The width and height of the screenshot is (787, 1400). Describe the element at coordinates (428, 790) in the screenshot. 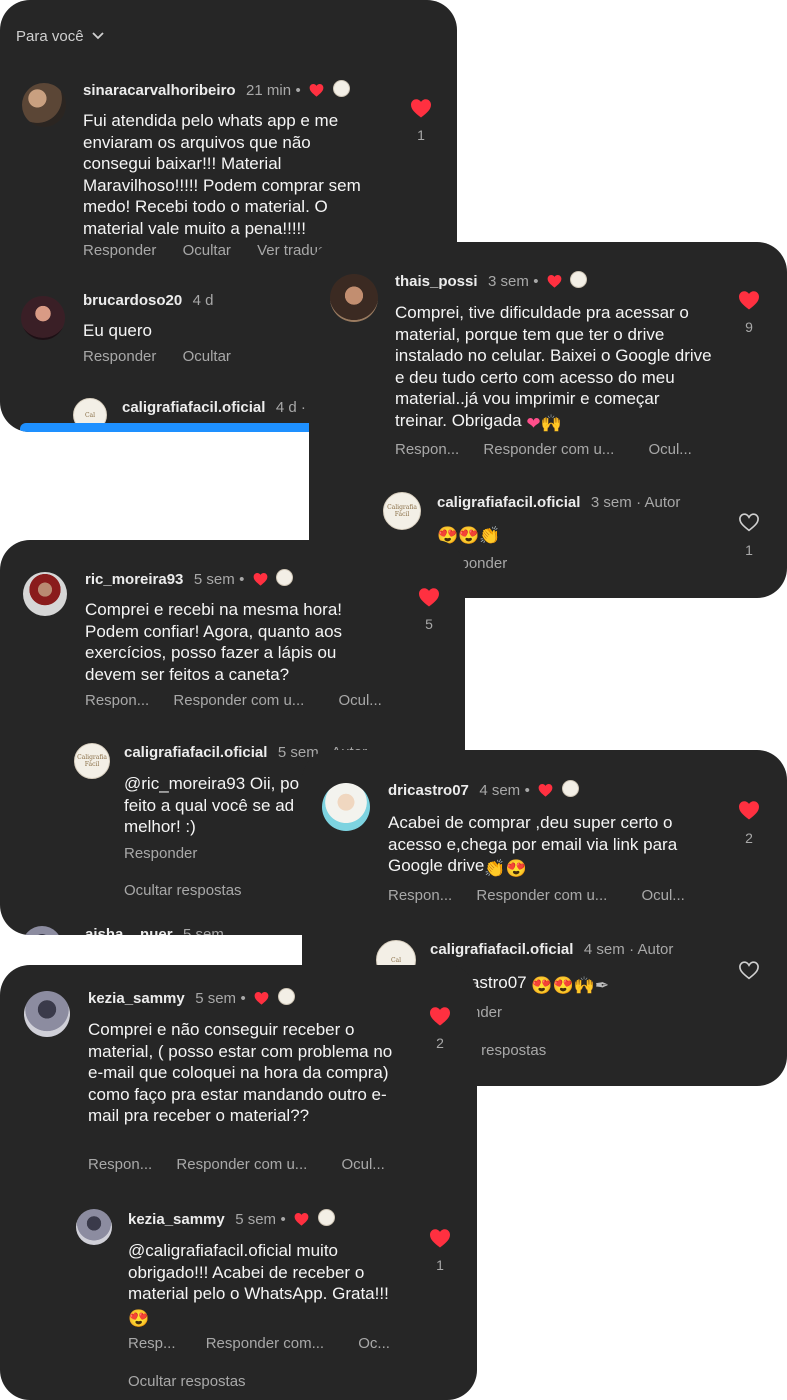

I see `username: dricastro07` at that location.